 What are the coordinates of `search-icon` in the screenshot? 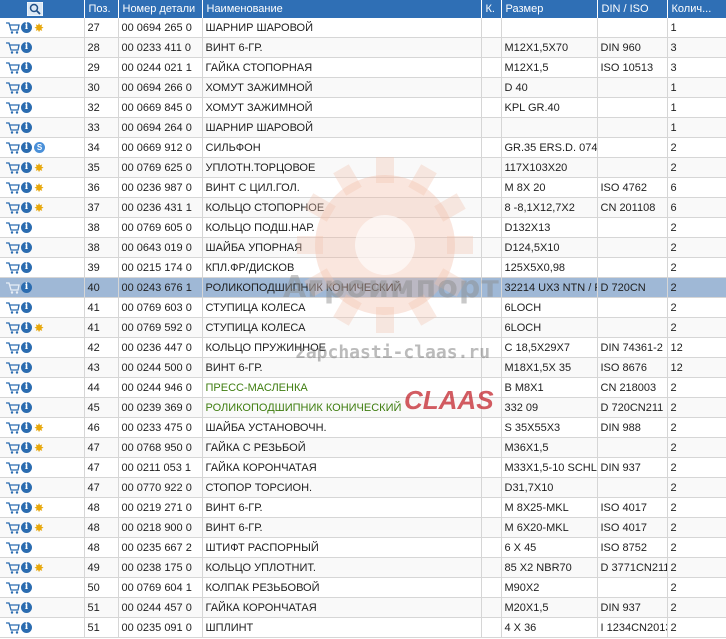 It's located at (35, 9).